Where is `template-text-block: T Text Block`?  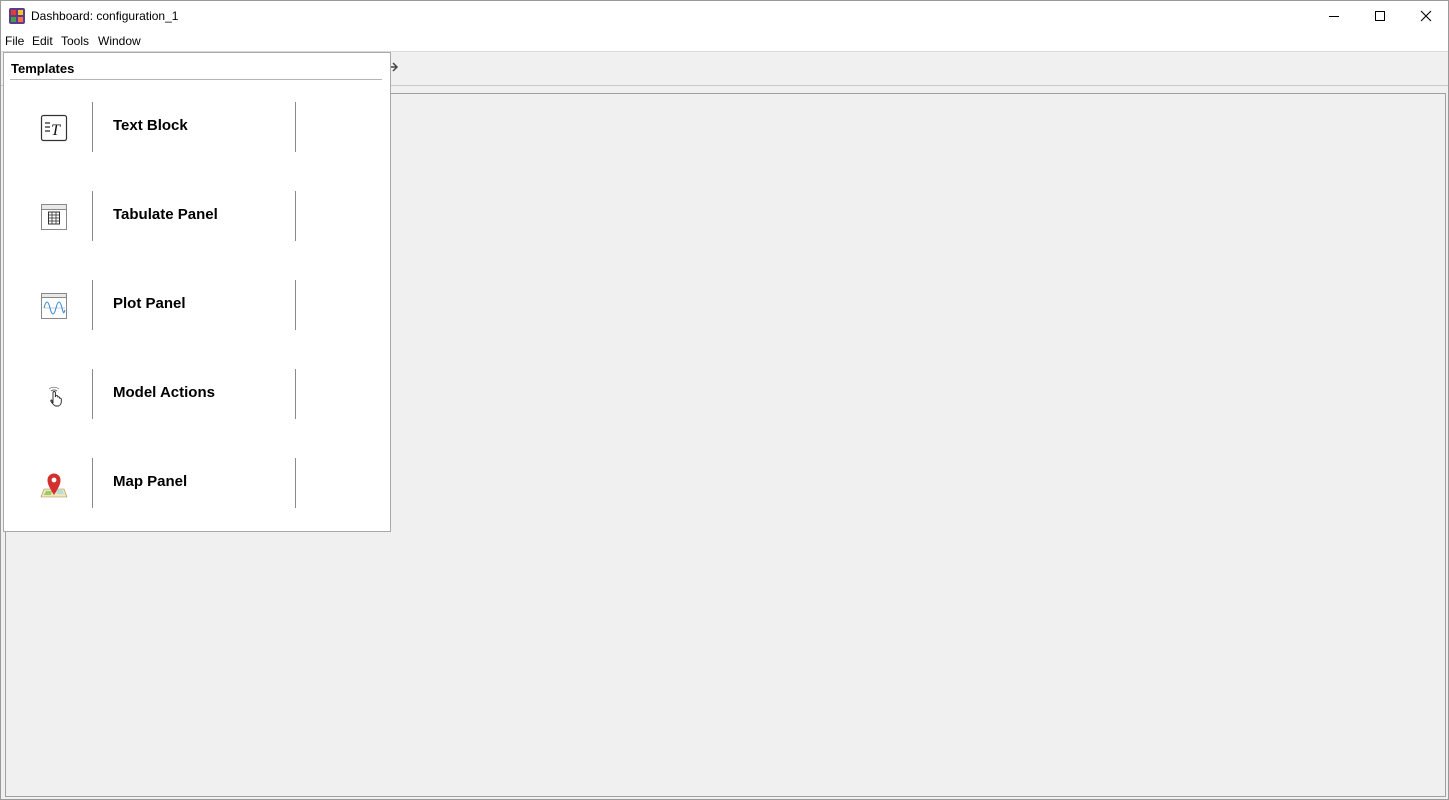
template-text-block: T Text Block is located at coordinates (197, 127).